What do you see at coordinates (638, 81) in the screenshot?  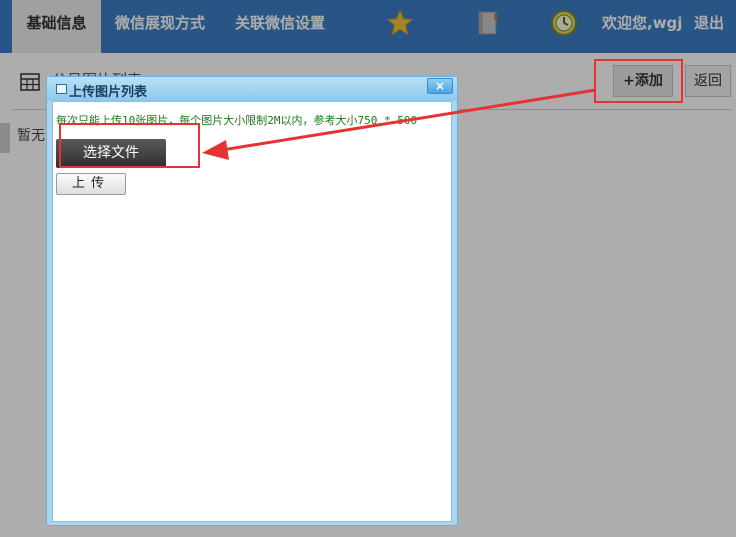 I see `annotation-box-add` at bounding box center [638, 81].